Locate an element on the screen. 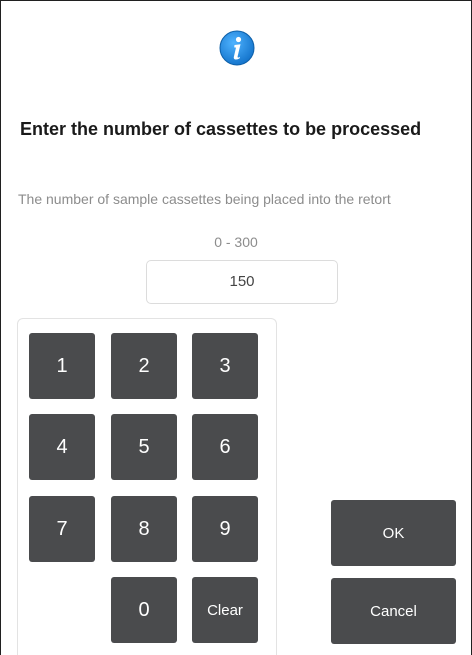  clear-button: Clear is located at coordinates (225, 610).